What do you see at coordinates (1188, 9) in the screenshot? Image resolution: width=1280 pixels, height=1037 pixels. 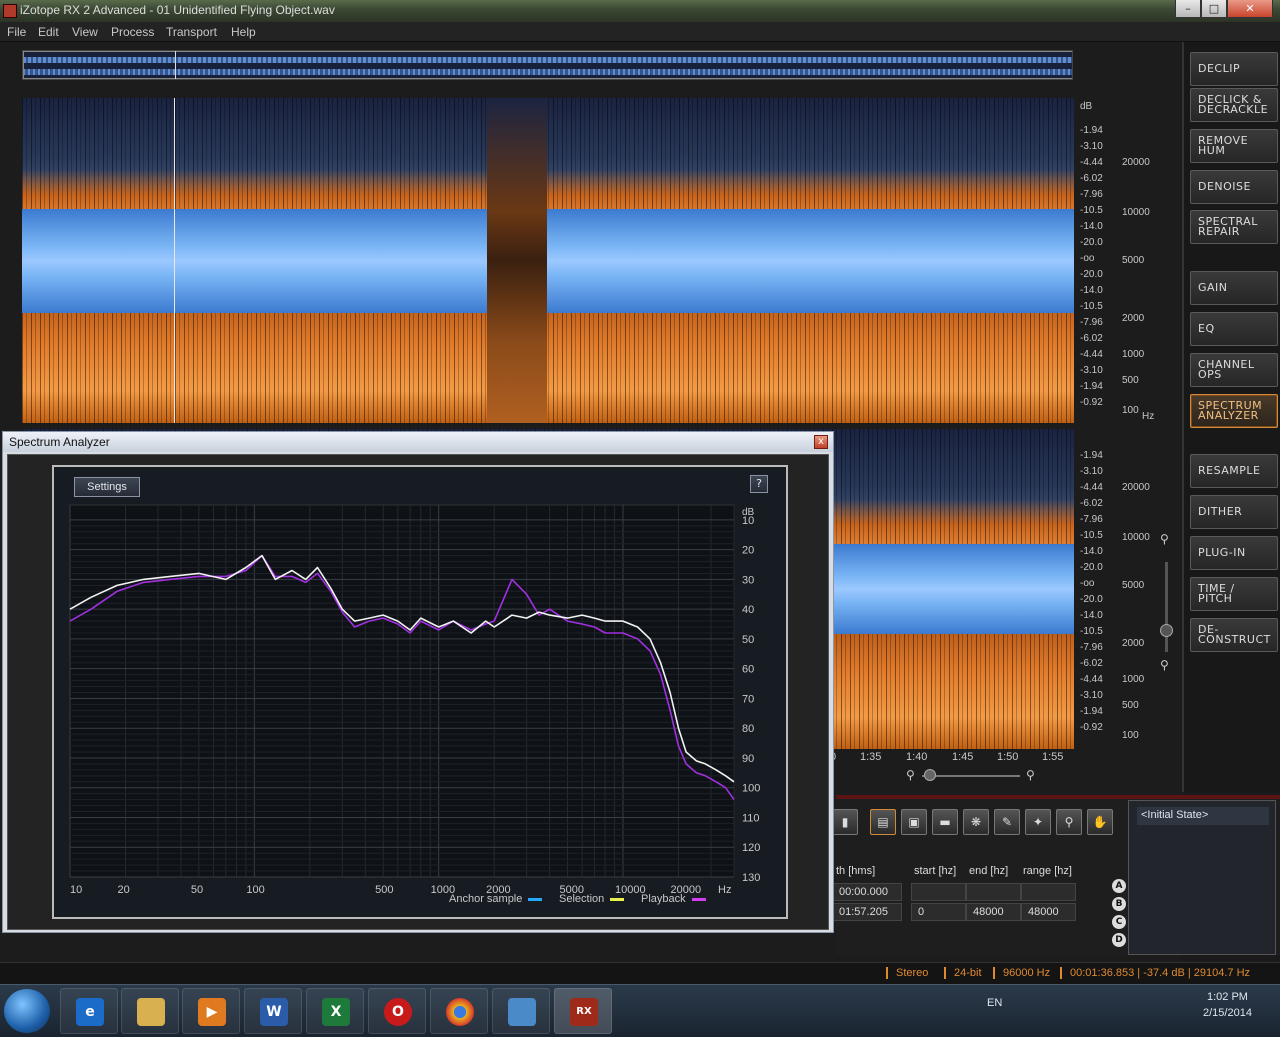 I see `minimize-button: –` at bounding box center [1188, 9].